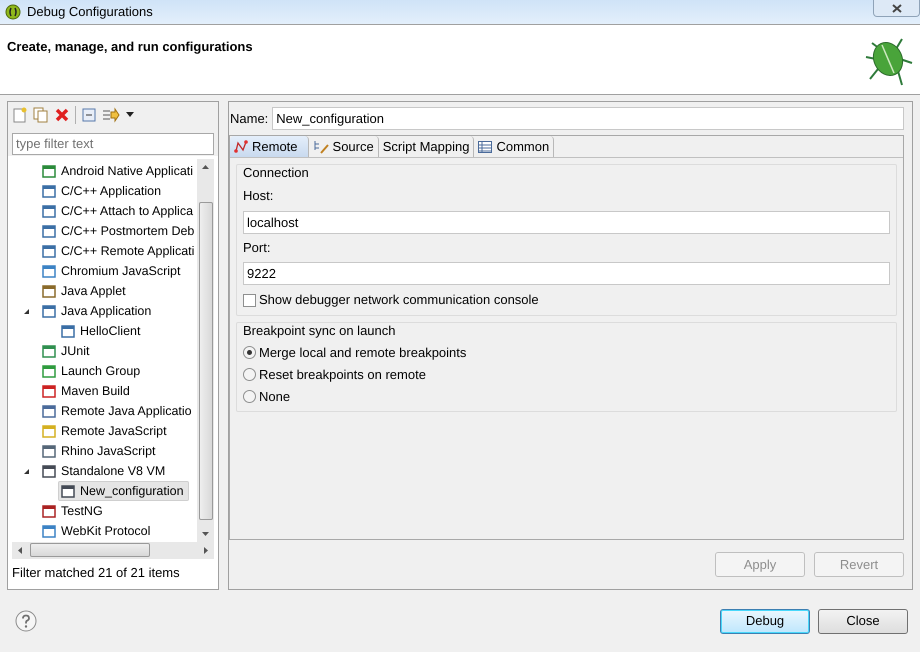 The image size is (920, 652). I want to click on window-title: Debug Configurations, so click(90, 12).